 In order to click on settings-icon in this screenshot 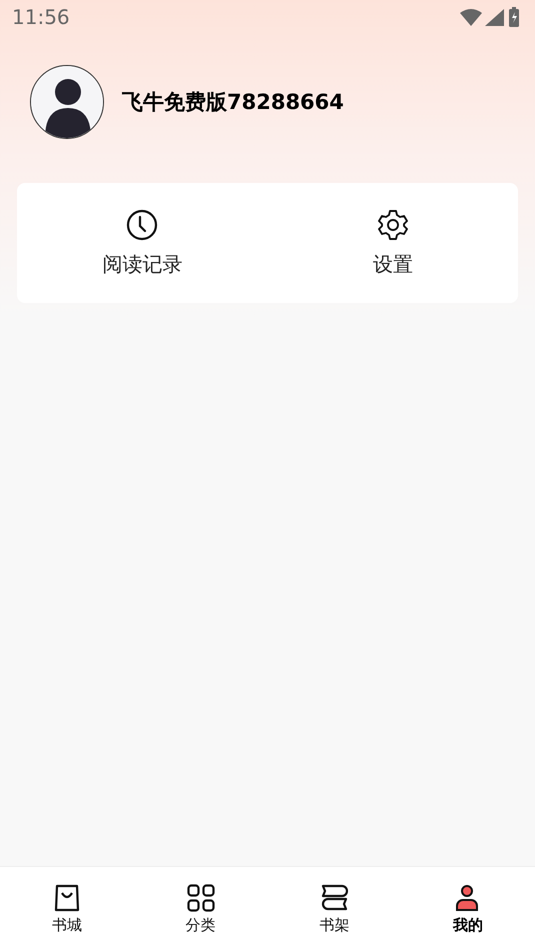, I will do `click(392, 224)`.